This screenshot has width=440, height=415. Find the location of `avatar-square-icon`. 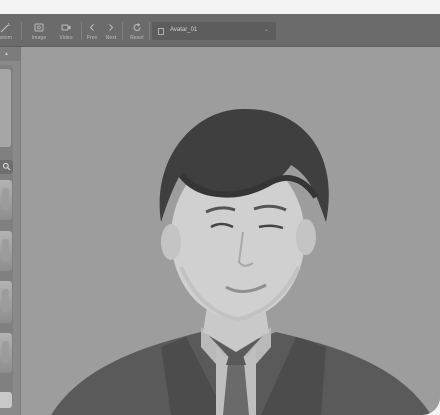

avatar-square-icon is located at coordinates (161, 31).